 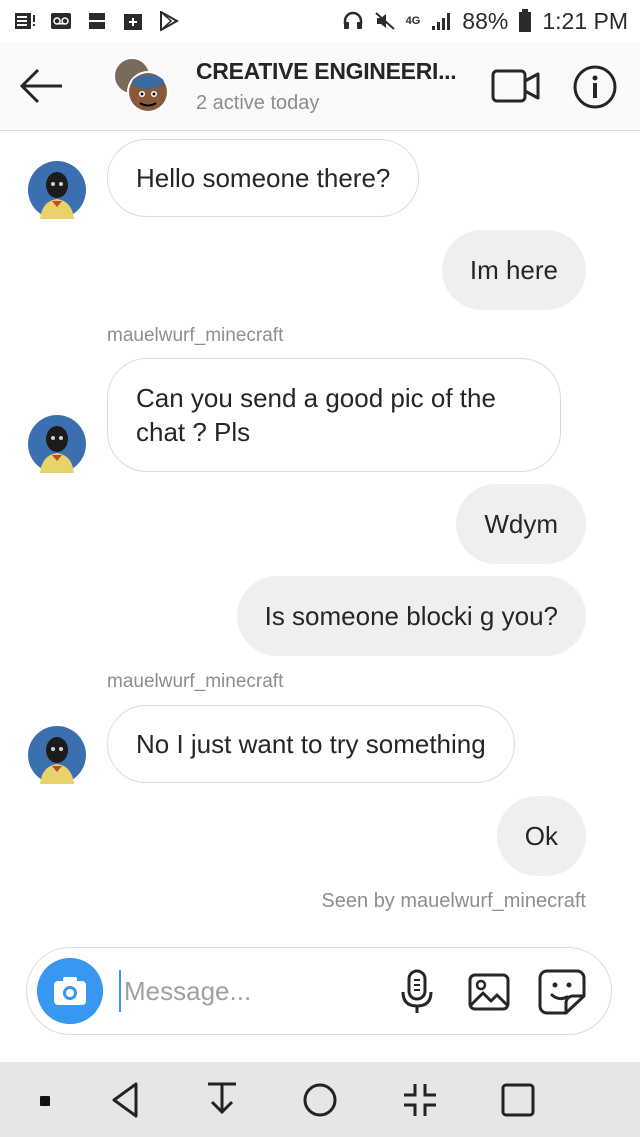 I want to click on gallery-icon, so click(x=489, y=992).